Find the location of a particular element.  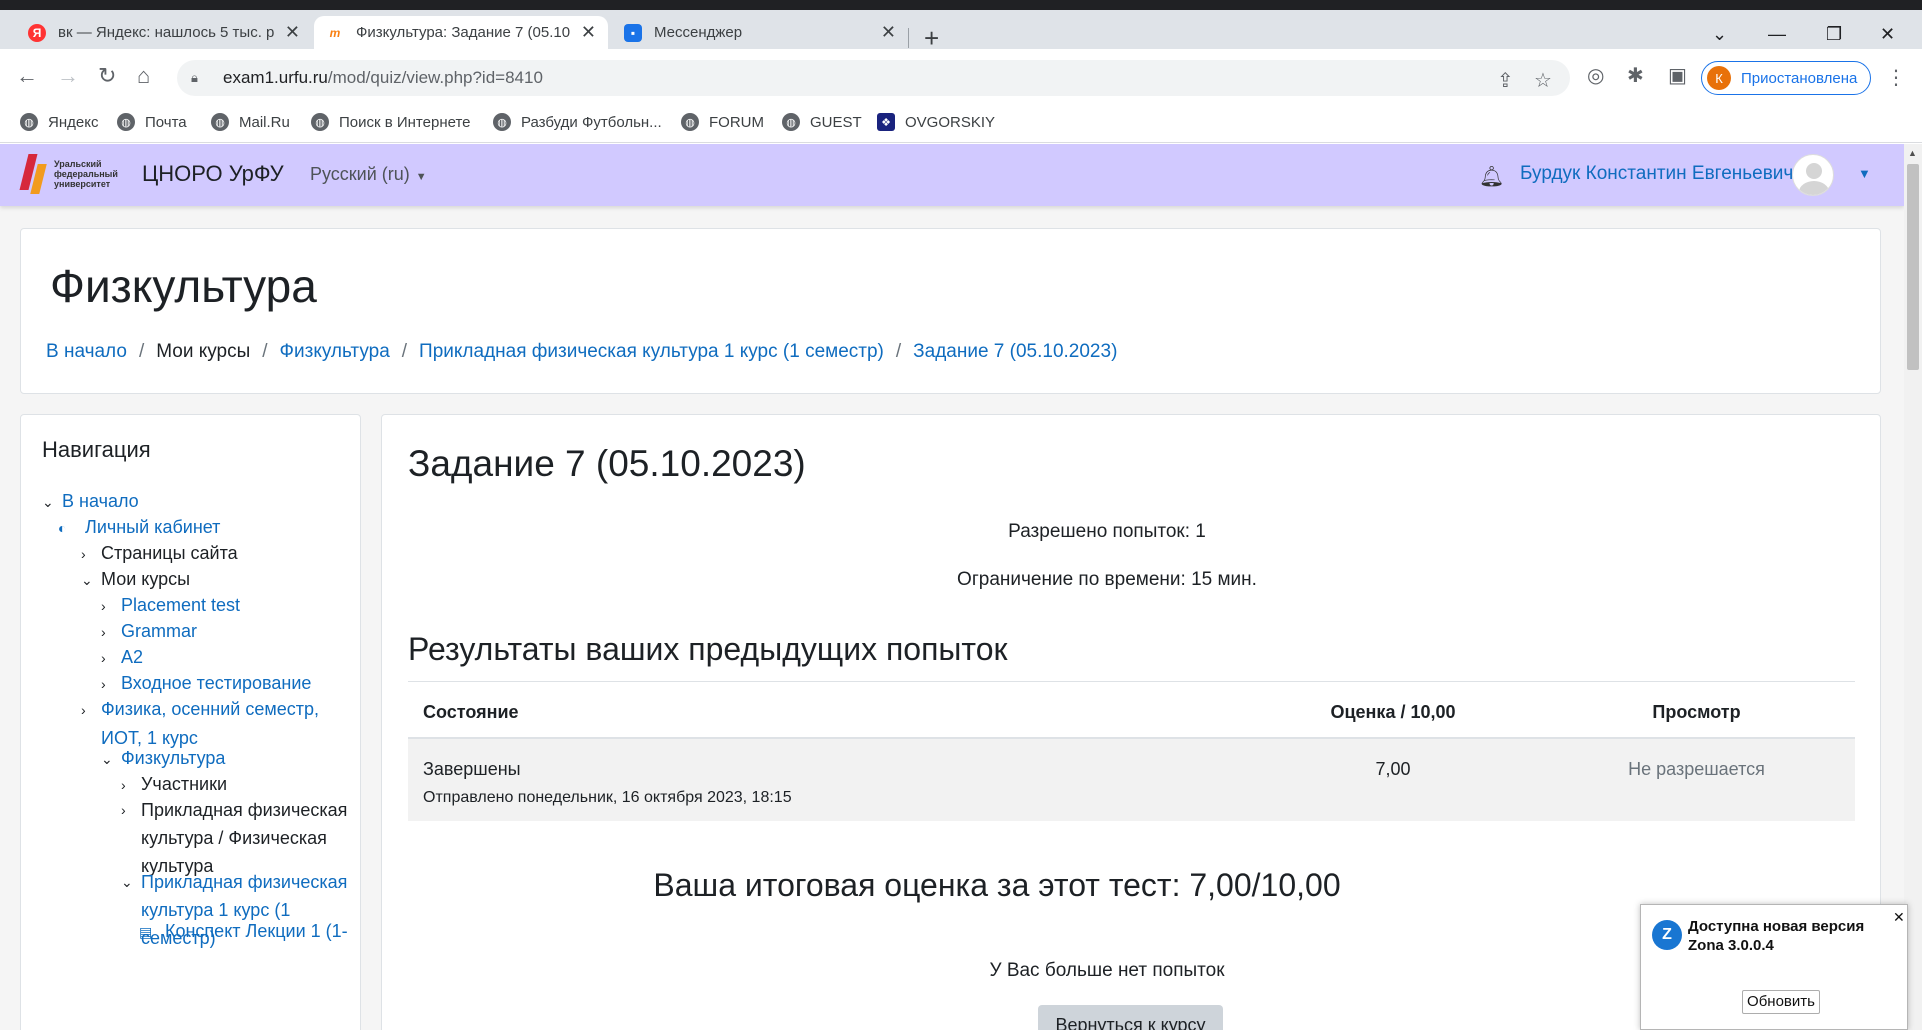

share-icon: ⇪ is located at coordinates (1505, 80).